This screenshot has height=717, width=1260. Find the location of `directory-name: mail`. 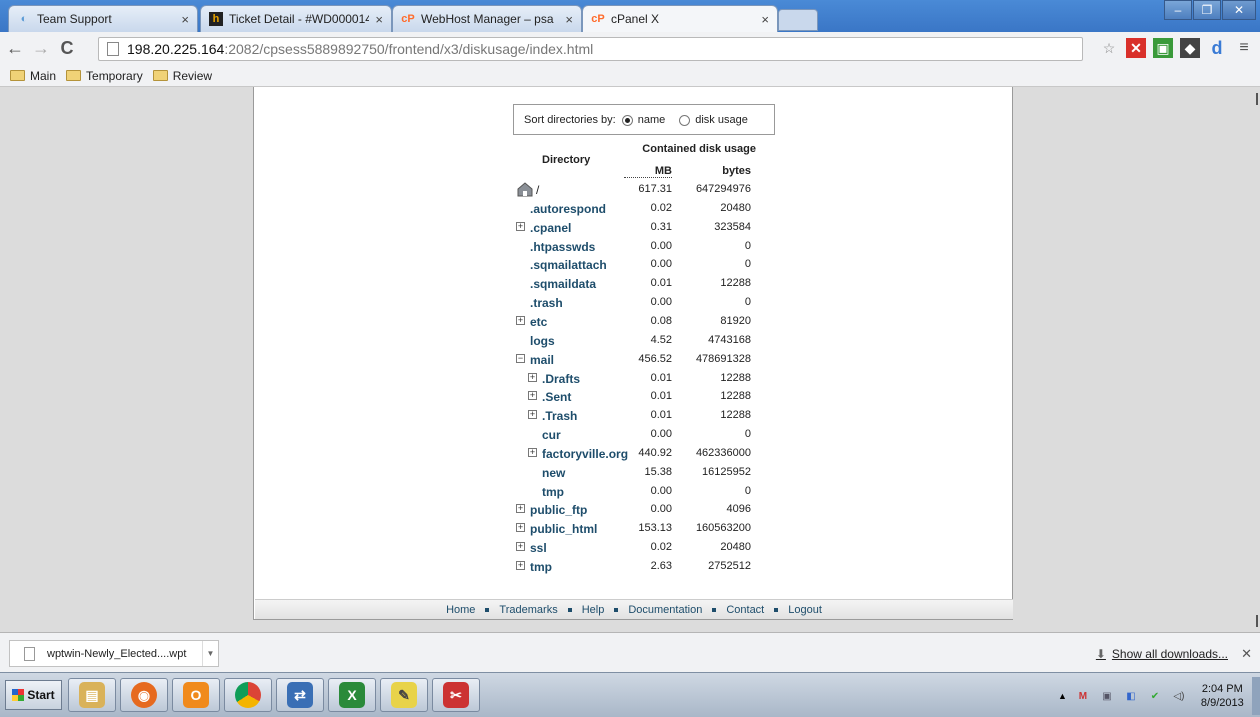

directory-name: mail is located at coordinates (542, 360).